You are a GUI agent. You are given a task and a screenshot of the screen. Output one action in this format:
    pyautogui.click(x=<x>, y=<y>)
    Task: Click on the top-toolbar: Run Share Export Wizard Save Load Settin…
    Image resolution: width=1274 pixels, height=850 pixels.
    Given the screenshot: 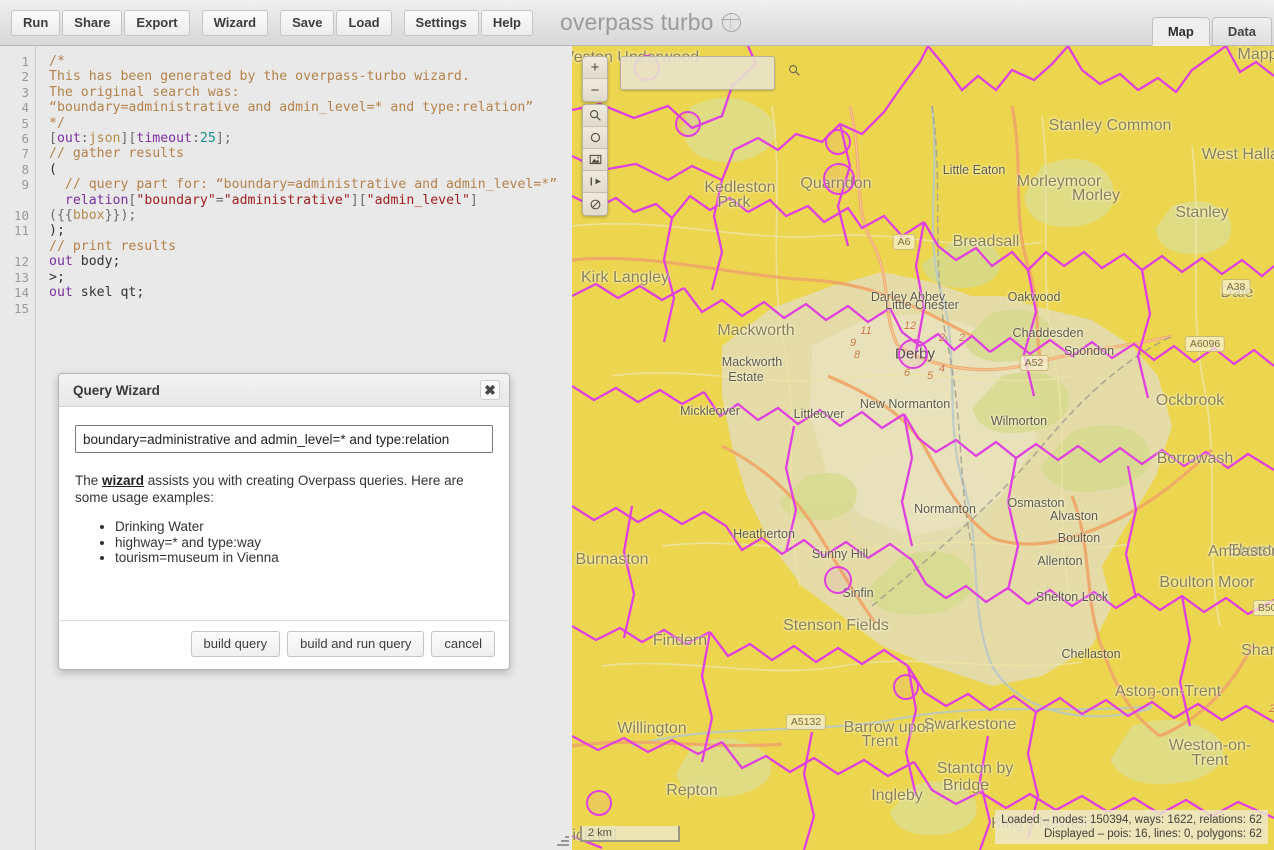 What is the action you would take?
    pyautogui.click(x=637, y=23)
    